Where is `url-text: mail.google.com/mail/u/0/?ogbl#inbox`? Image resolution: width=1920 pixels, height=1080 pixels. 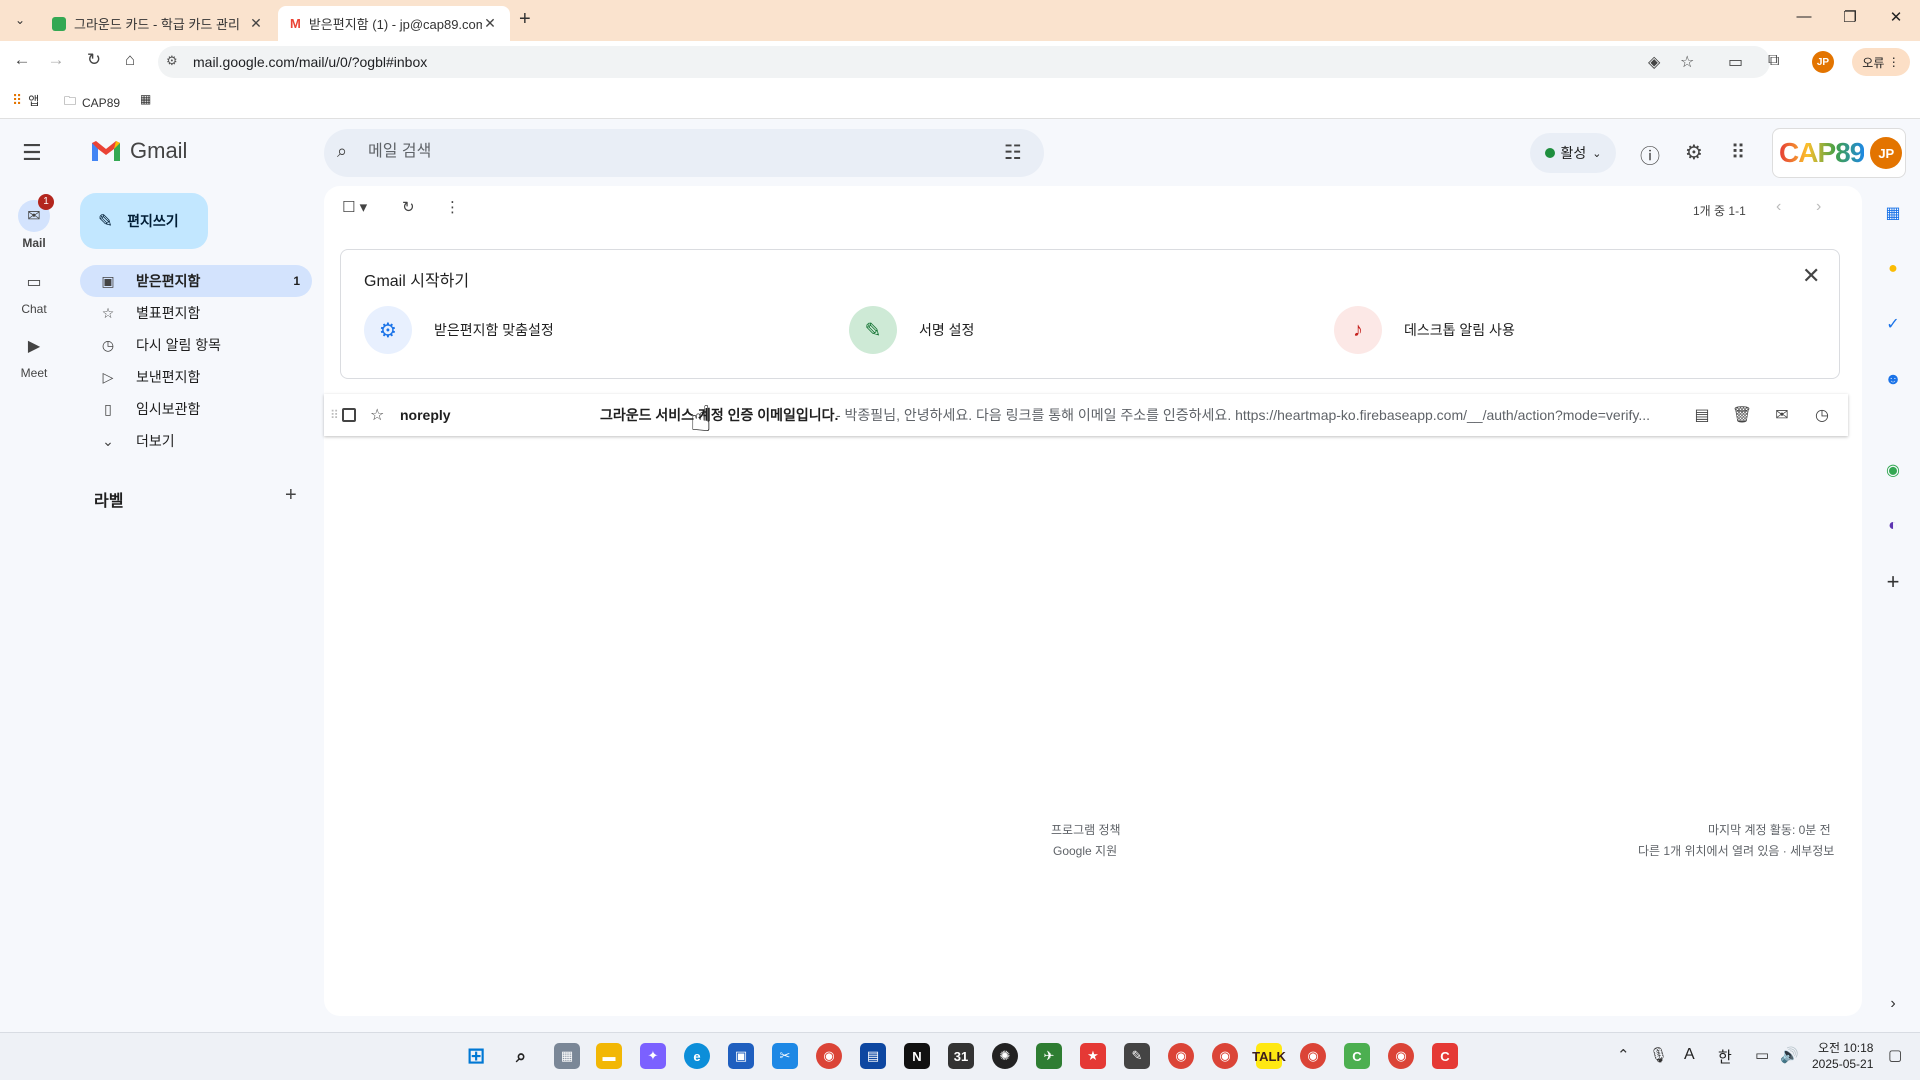
url-text: mail.google.com/mail/u/0/?ogbl#inbox is located at coordinates (310, 62).